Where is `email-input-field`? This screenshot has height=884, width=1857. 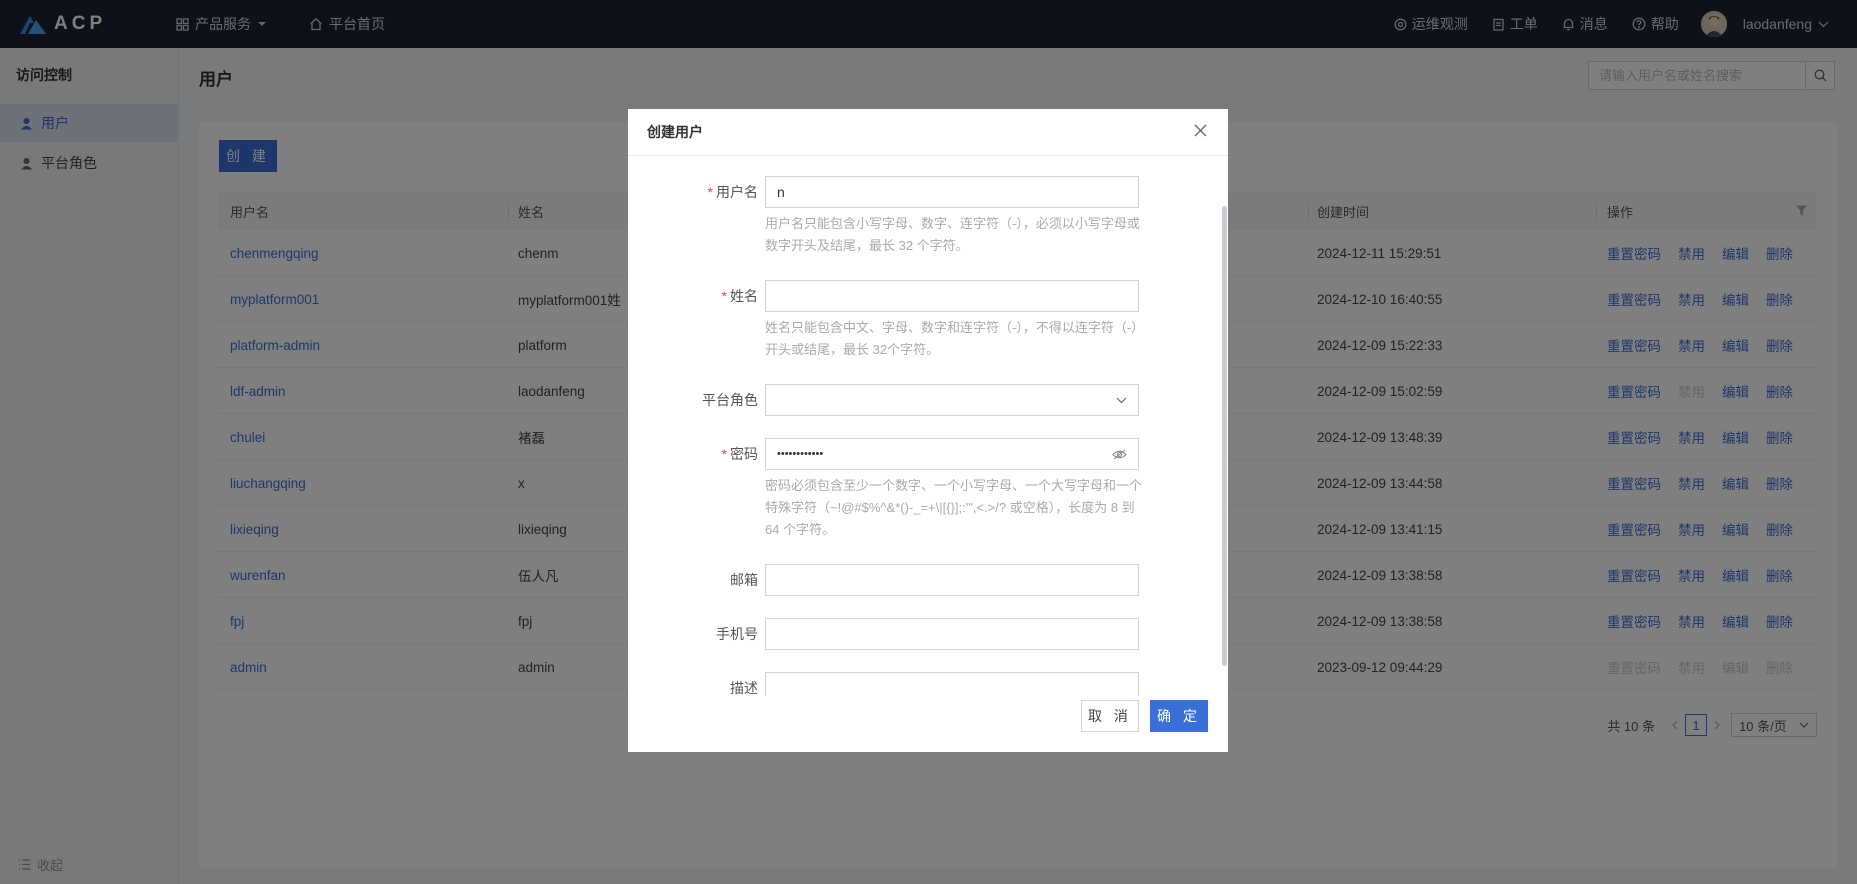
email-input-field is located at coordinates (952, 580).